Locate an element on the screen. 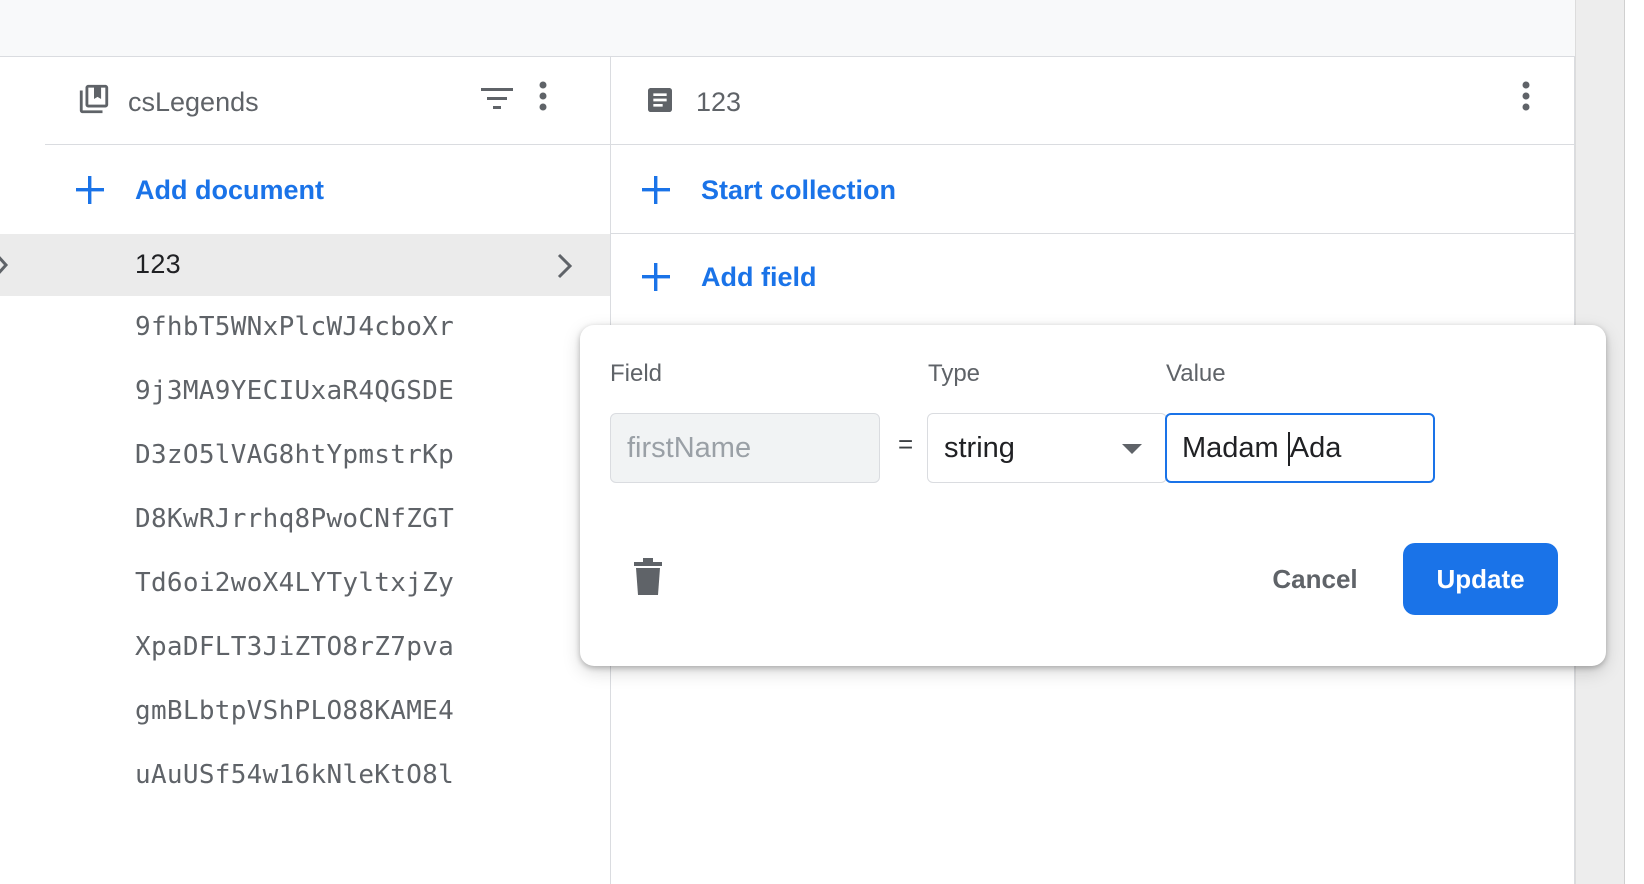  cancel-button: Cancel is located at coordinates (1315, 579).